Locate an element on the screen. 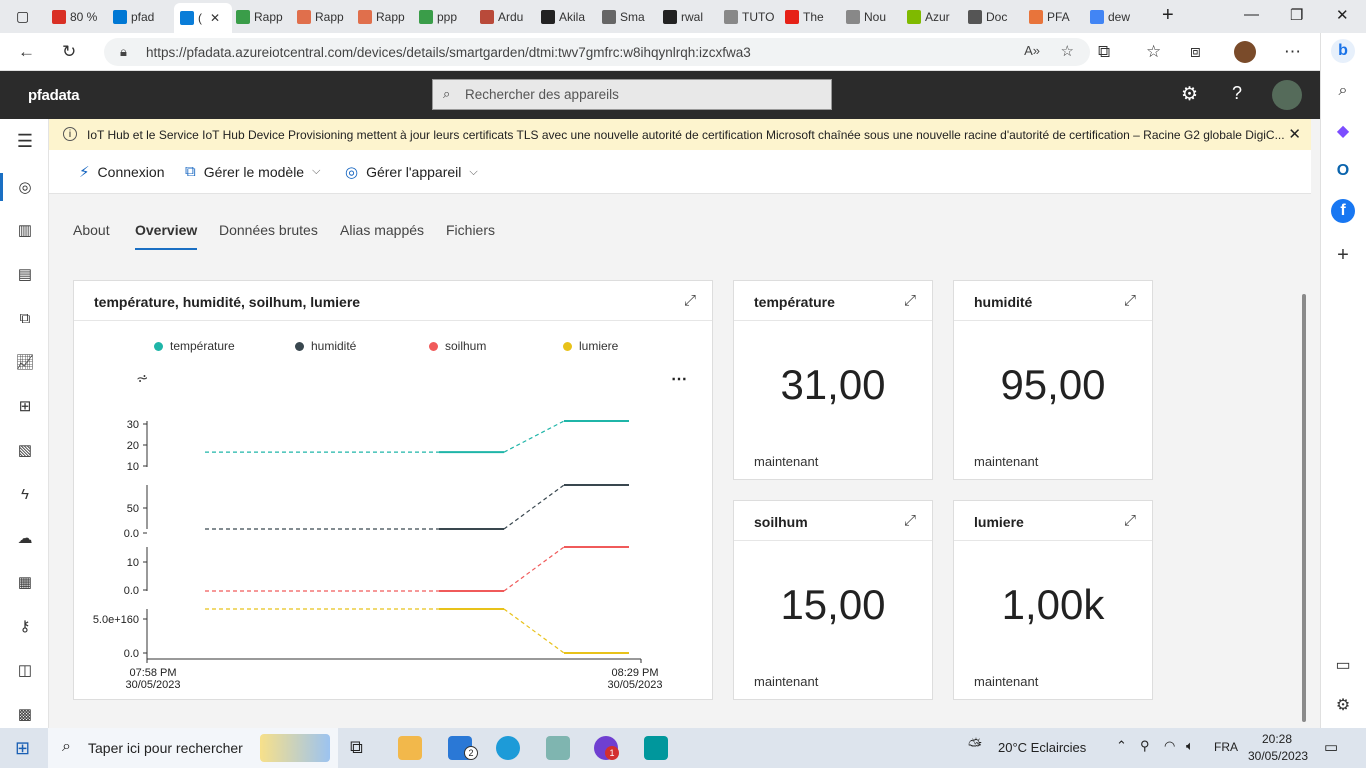 This screenshot has height=768, width=1366. kpi-subtitle: maintenant is located at coordinates (786, 681).